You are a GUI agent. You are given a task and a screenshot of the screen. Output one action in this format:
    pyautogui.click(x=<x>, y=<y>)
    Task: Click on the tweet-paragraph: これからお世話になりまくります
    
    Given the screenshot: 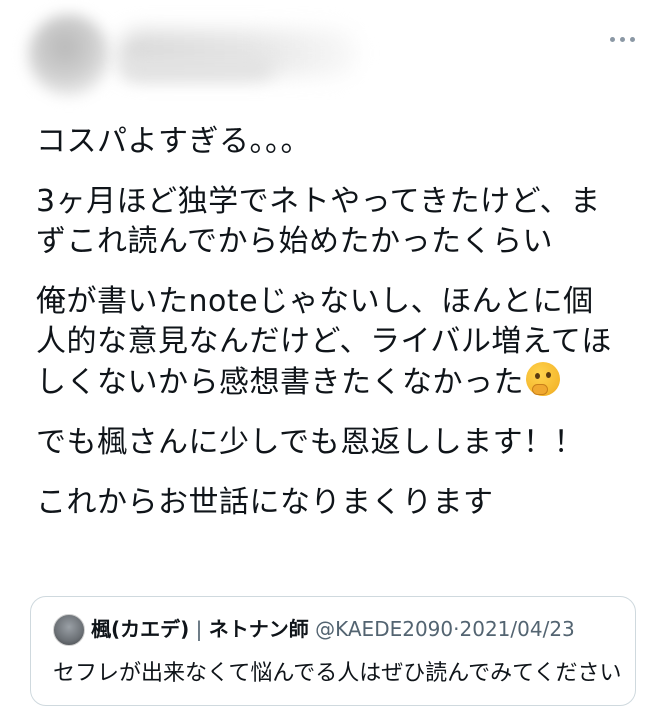 What is the action you would take?
    pyautogui.click(x=265, y=502)
    